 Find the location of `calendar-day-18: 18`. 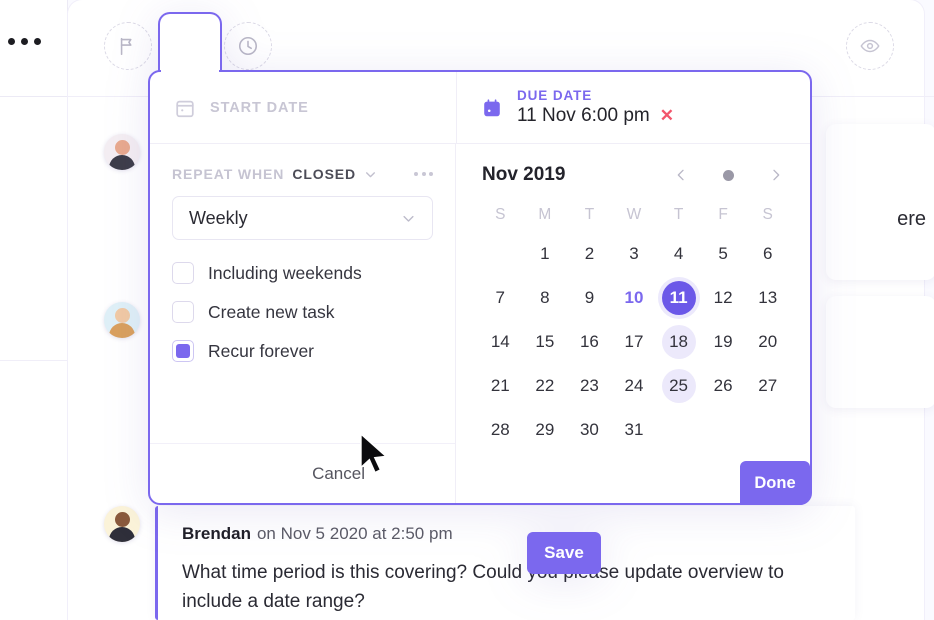

calendar-day-18: 18 is located at coordinates (678, 342).